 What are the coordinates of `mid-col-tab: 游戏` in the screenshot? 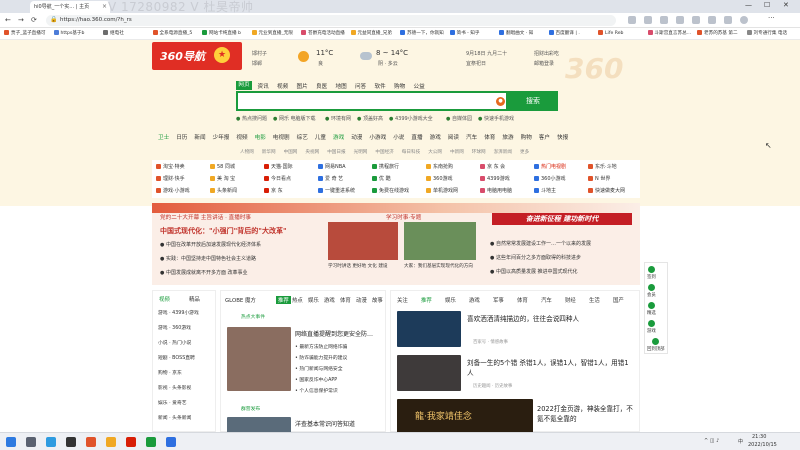 It's located at (329, 300).